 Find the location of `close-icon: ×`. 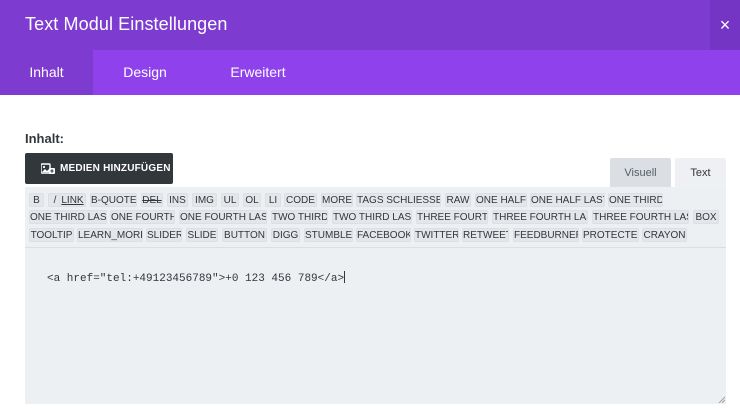

close-icon: × is located at coordinates (725, 25).